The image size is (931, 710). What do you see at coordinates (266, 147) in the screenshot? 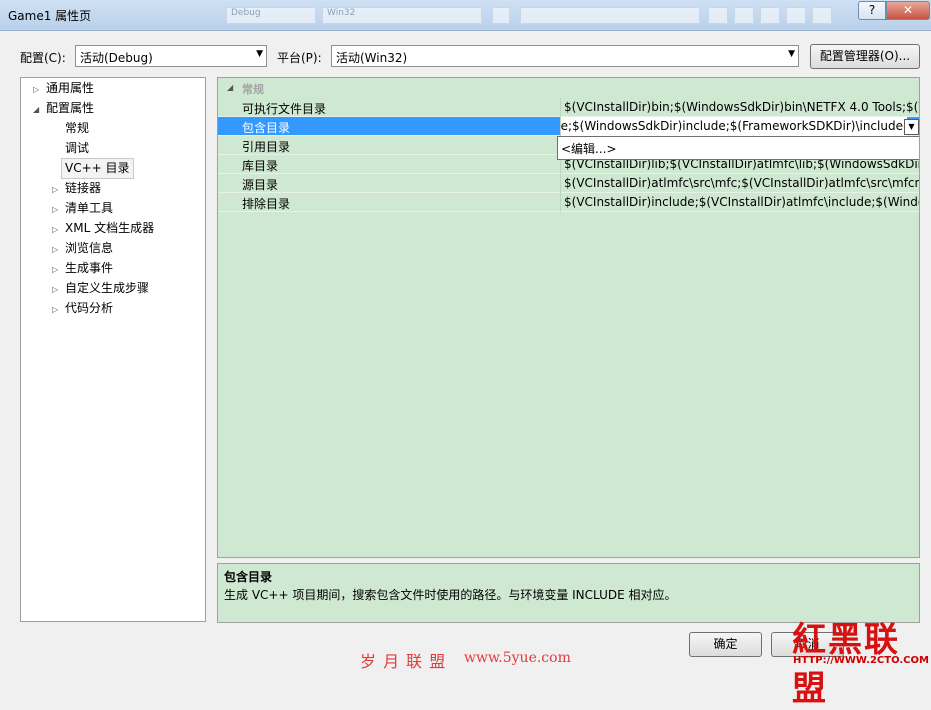
I see `property-name: 引用目录` at bounding box center [266, 147].